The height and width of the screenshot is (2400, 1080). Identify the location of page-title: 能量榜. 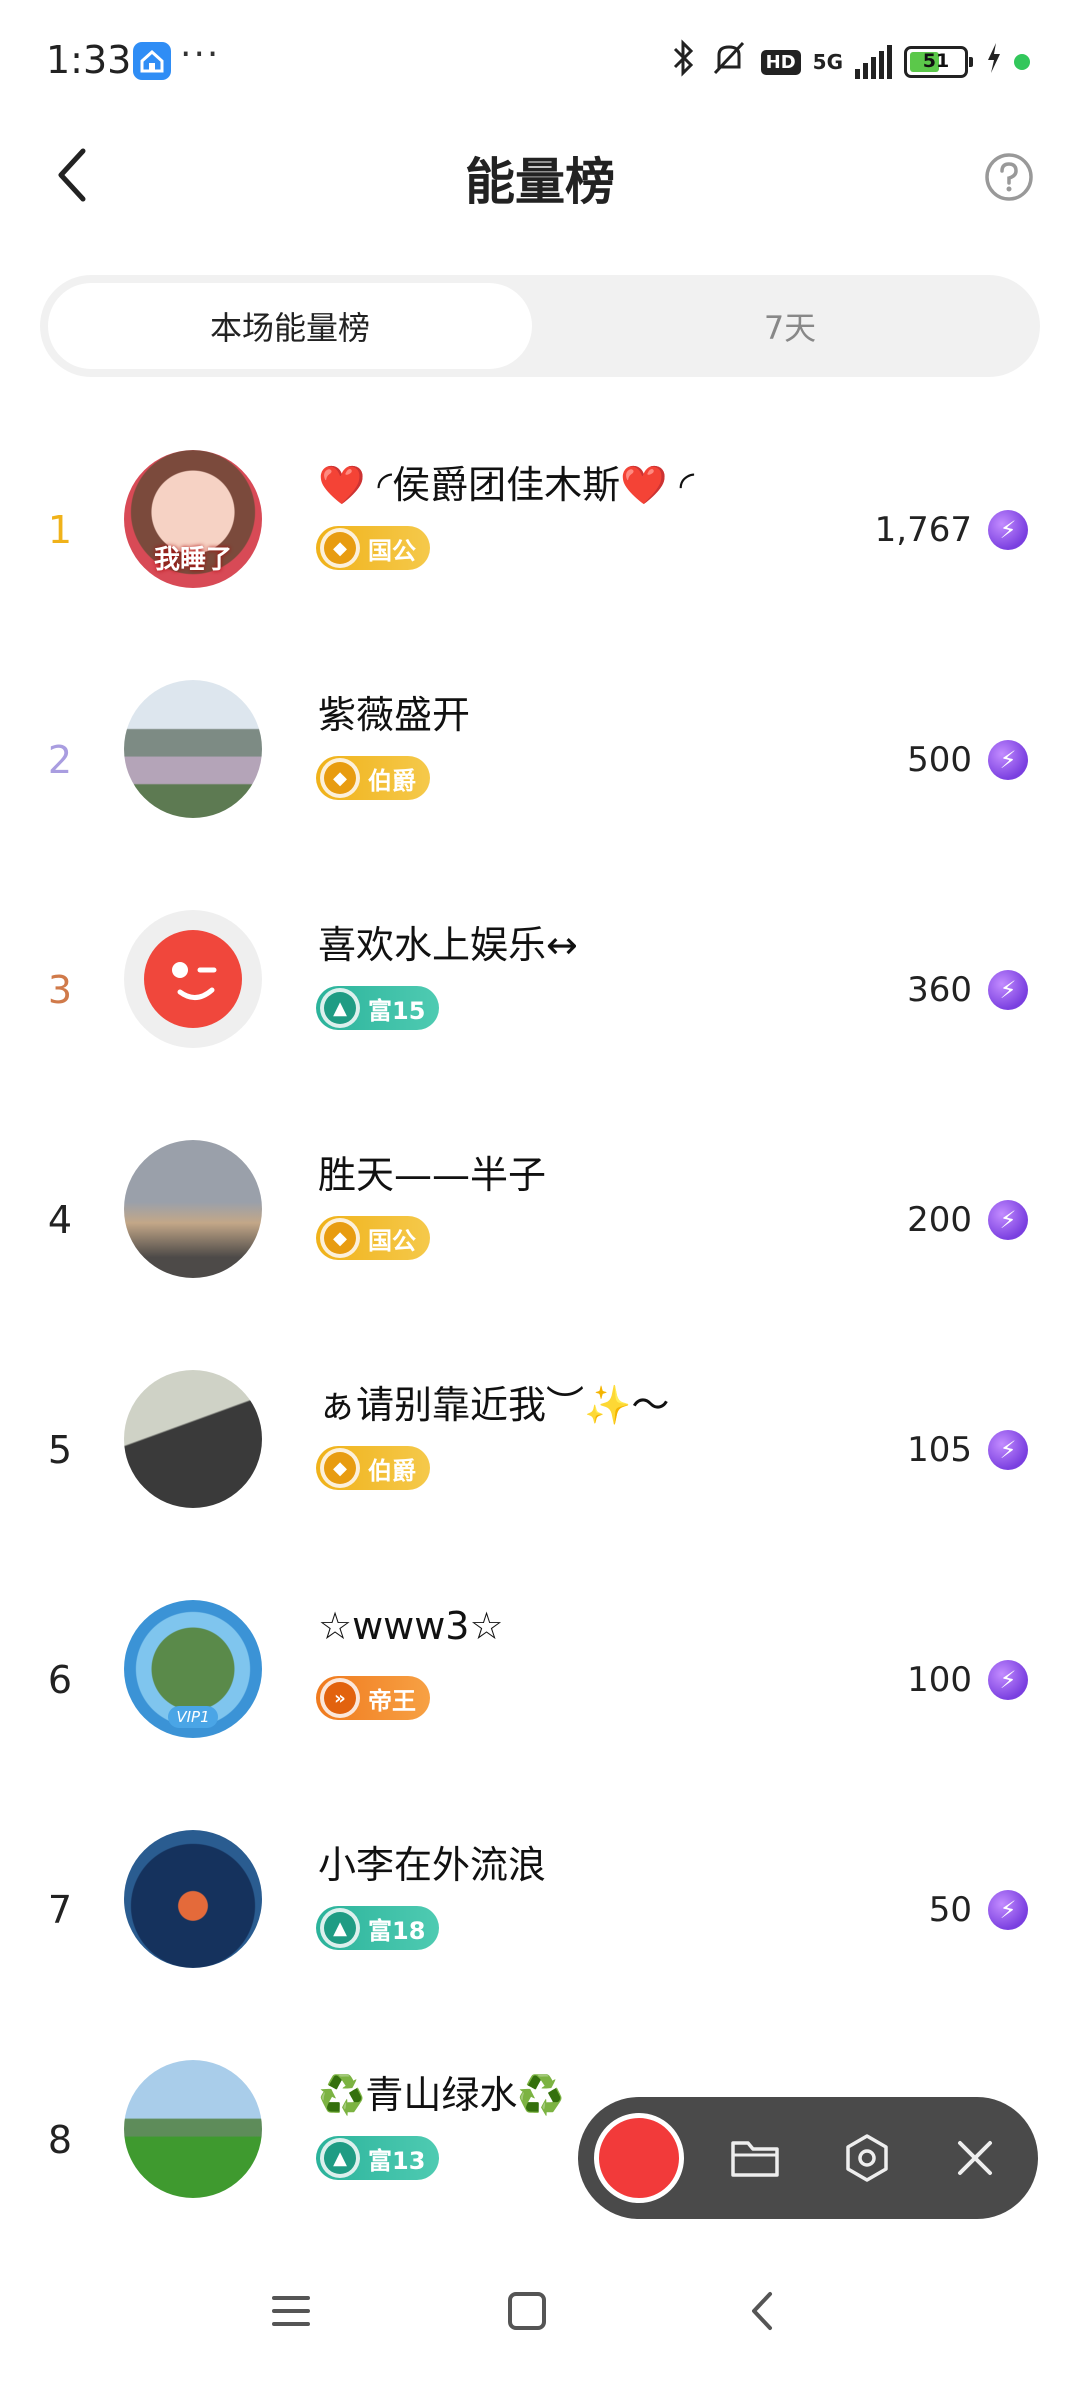
(540, 182).